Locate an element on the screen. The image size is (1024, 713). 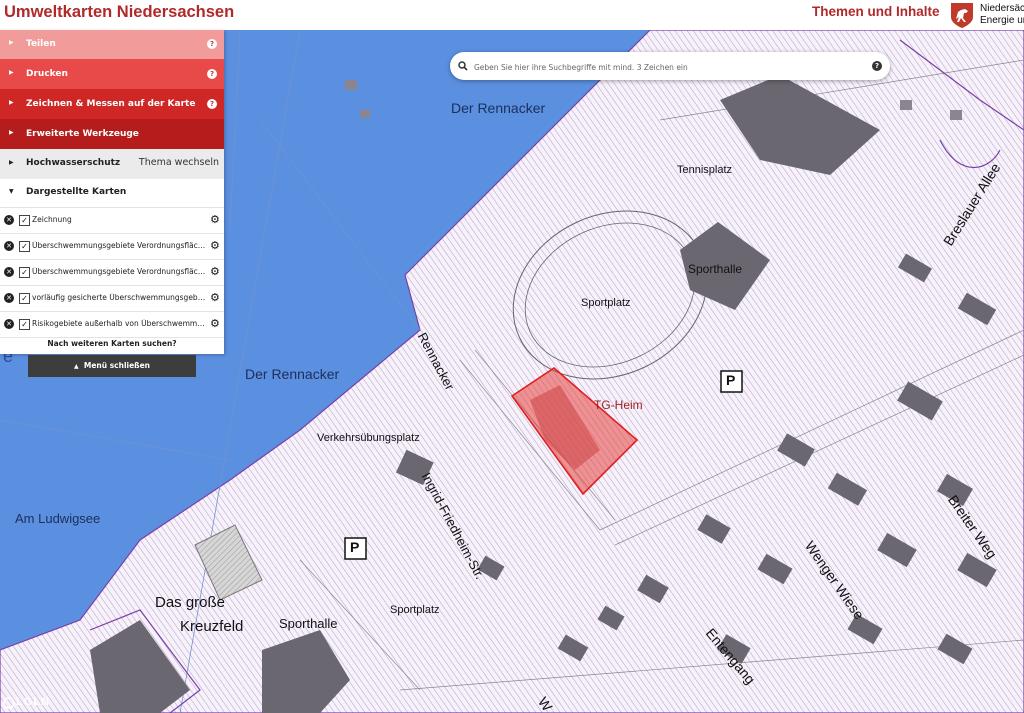
parking-icon-left: P is located at coordinates (355, 547).